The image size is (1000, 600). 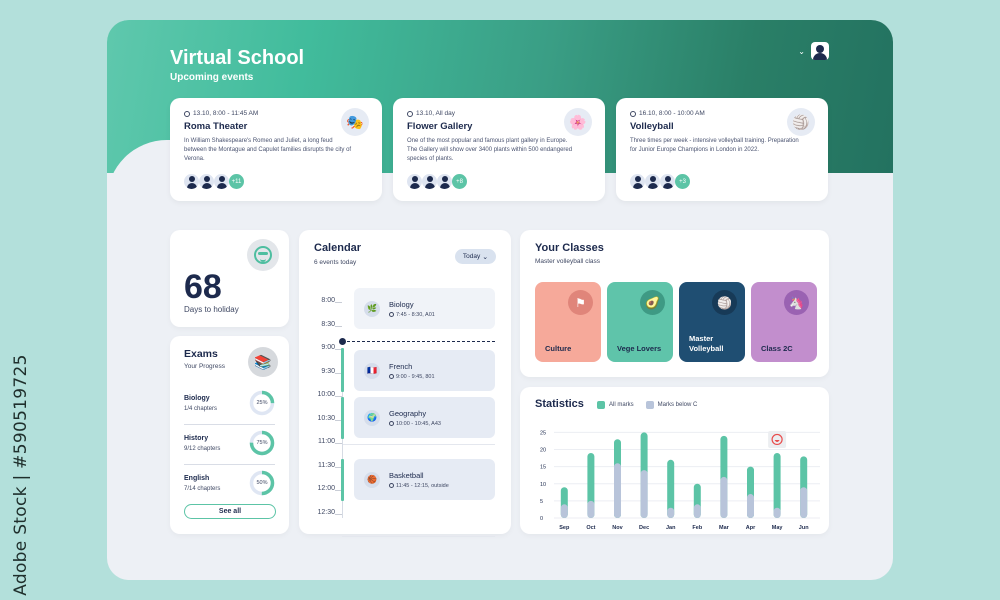 I want to click on x-tick-label: Jan, so click(x=671, y=528).